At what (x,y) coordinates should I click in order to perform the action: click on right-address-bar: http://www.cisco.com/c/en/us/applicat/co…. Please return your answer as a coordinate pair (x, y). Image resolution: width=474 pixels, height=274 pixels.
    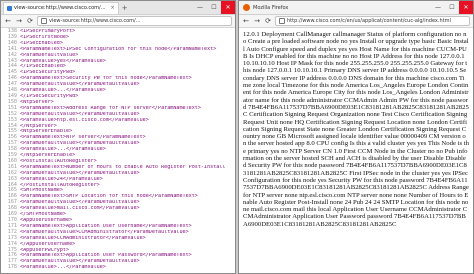
    Looking at the image, I should click on (372, 21).